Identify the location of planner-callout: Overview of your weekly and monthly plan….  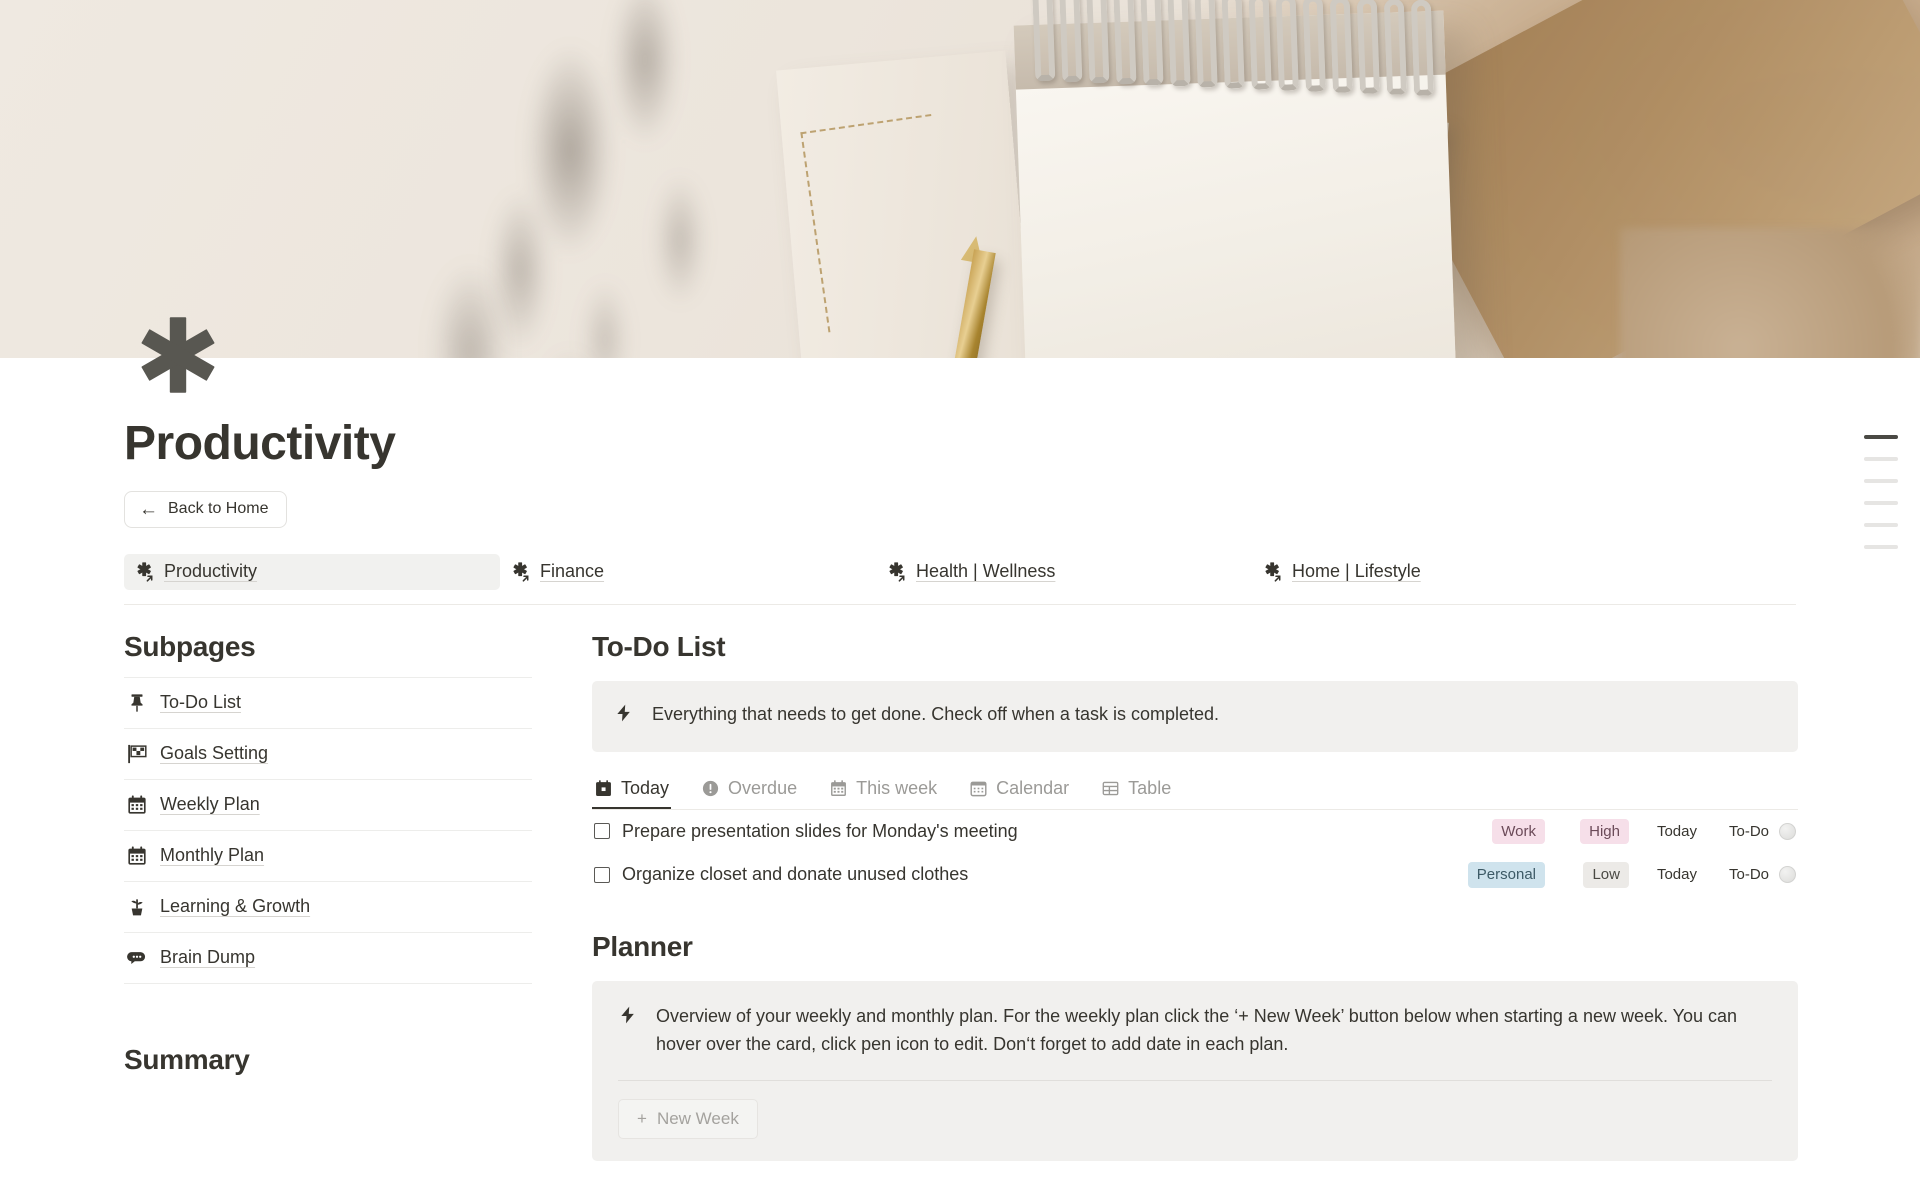
(1195, 1071).